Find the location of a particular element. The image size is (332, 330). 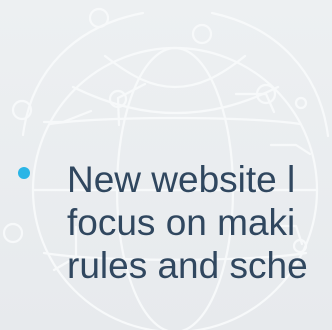

bullet-dot-icon is located at coordinates (24, 173).